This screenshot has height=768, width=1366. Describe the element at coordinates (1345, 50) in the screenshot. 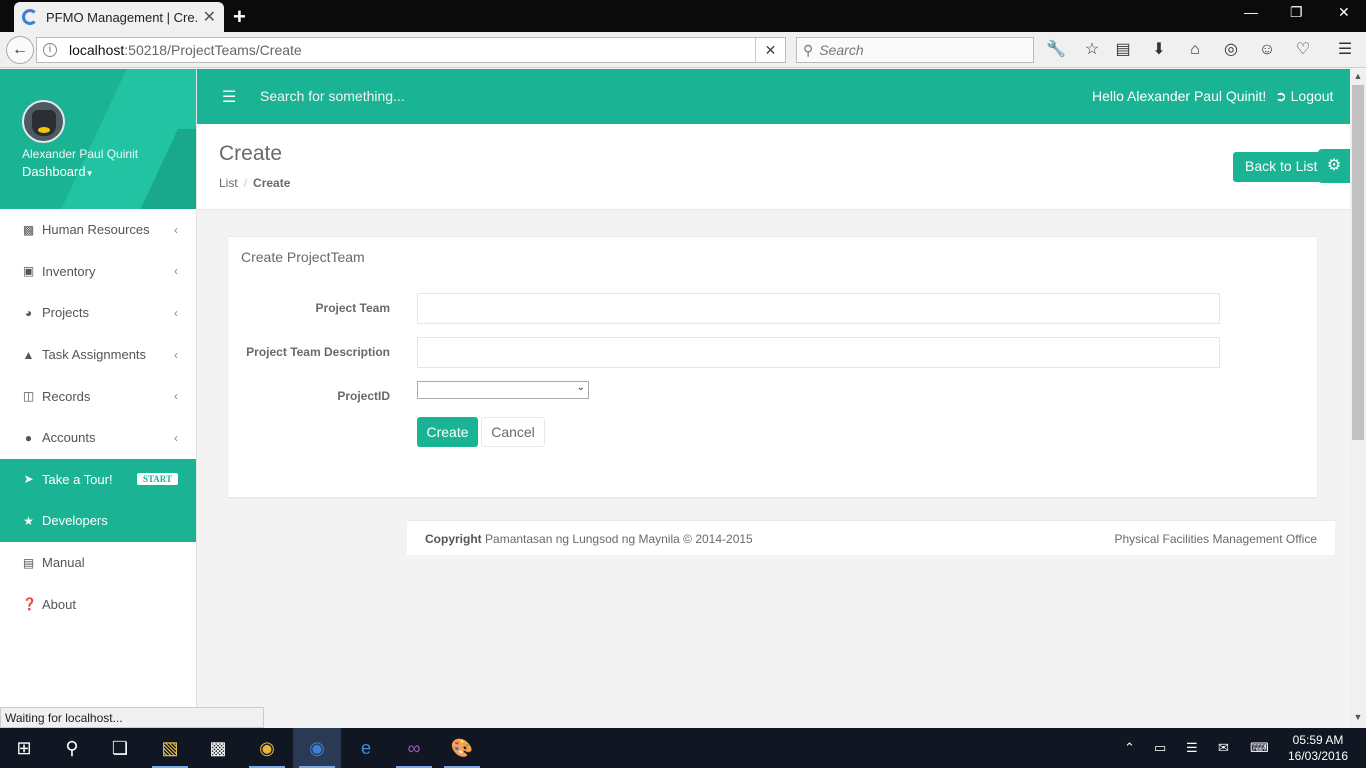

I see `browser-menu-icon: ☰` at that location.